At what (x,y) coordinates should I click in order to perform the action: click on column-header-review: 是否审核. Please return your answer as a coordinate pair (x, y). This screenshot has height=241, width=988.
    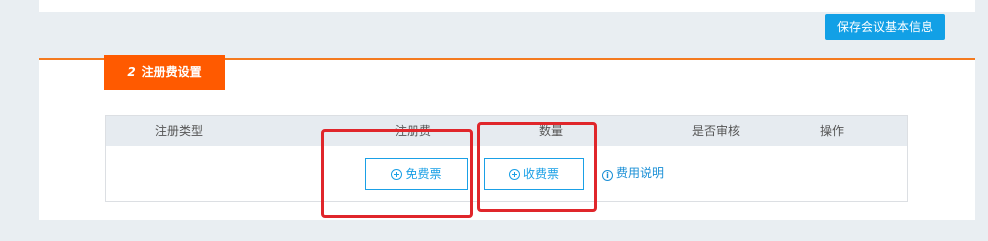
    Looking at the image, I should click on (715, 131).